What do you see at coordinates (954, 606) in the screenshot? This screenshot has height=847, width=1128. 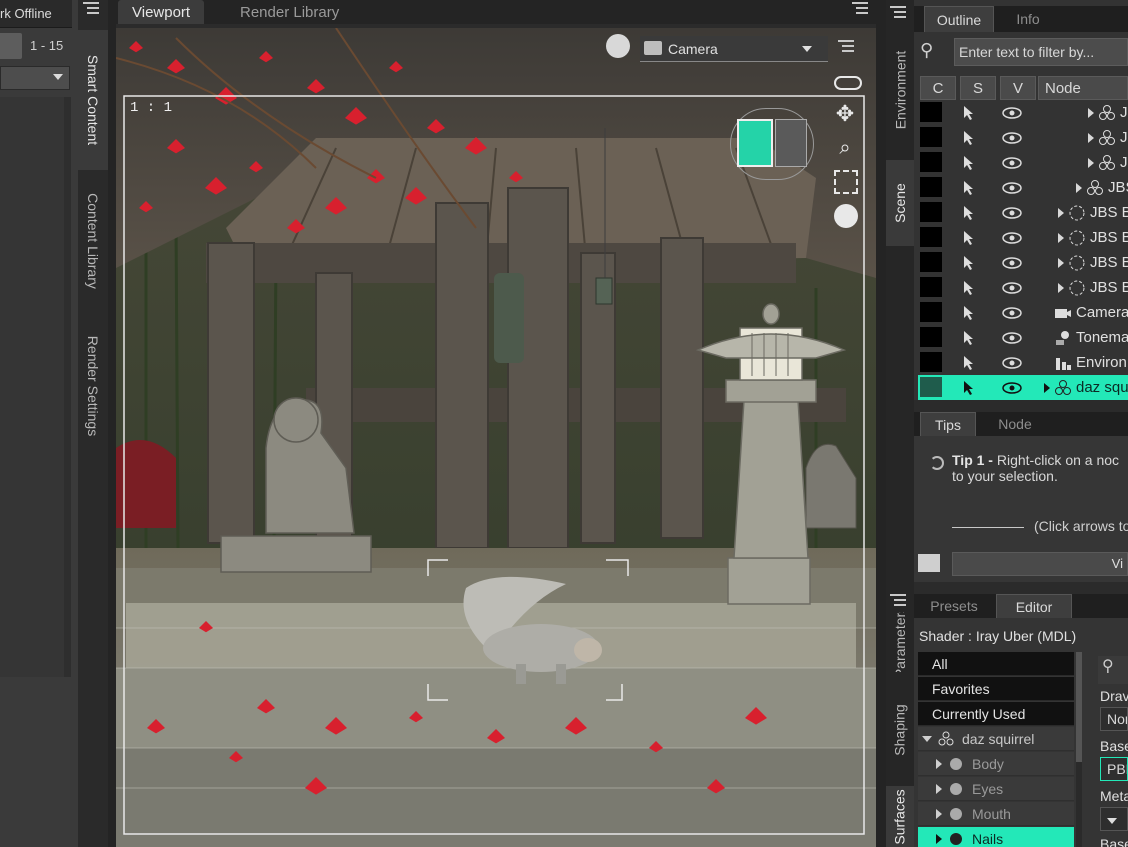 I see `tab-presets: Presets` at bounding box center [954, 606].